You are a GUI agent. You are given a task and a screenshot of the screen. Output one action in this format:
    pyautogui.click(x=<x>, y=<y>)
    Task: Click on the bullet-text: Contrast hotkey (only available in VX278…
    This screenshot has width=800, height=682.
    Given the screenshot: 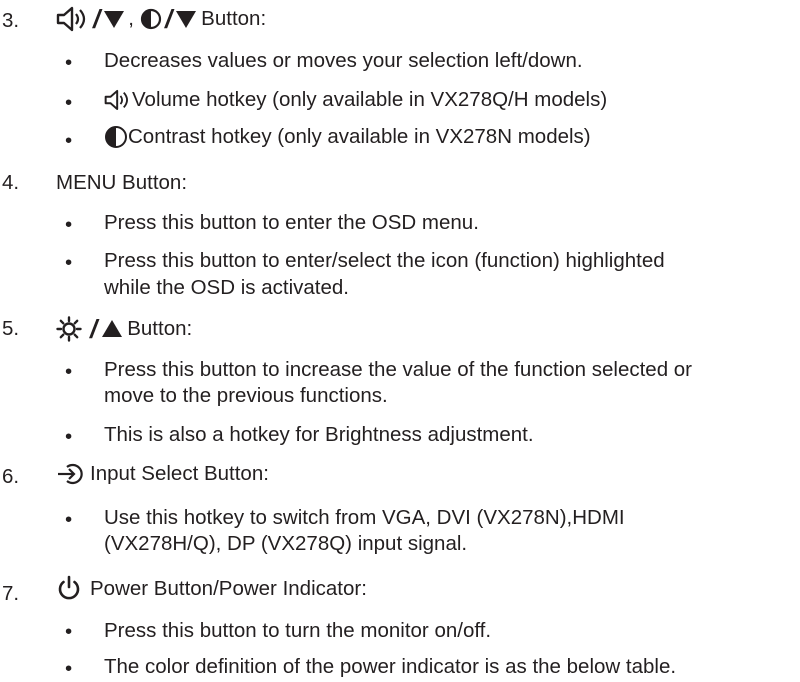 What is the action you would take?
    pyautogui.click(x=359, y=136)
    